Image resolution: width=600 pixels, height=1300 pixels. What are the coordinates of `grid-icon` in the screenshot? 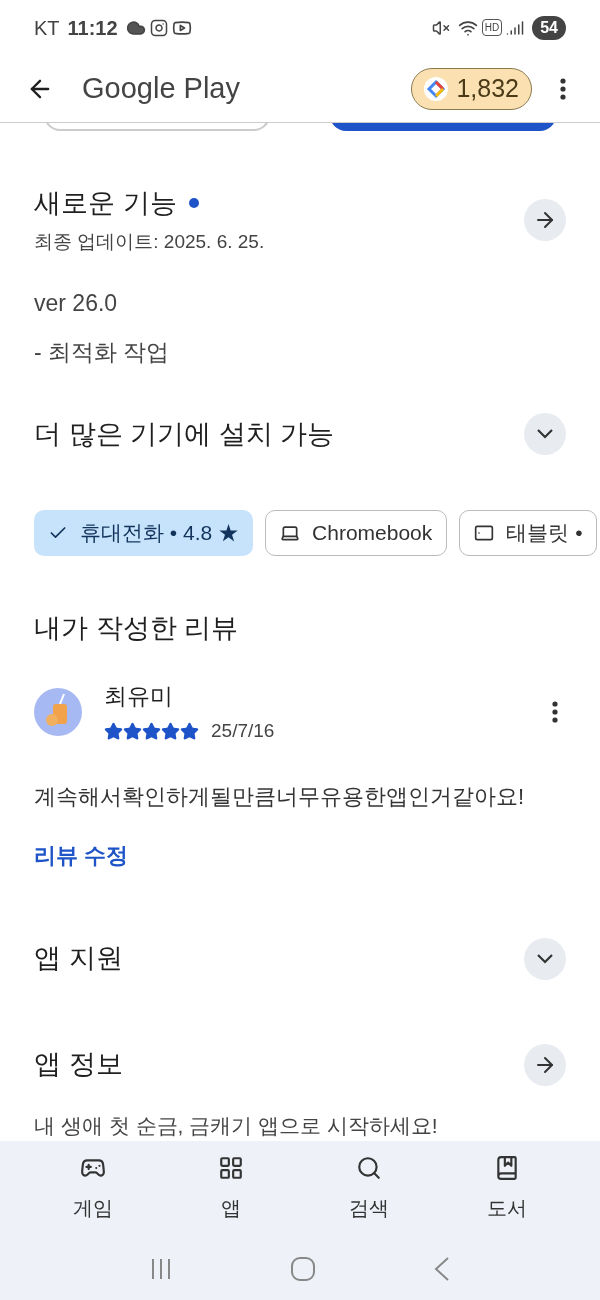 It's located at (231, 1168).